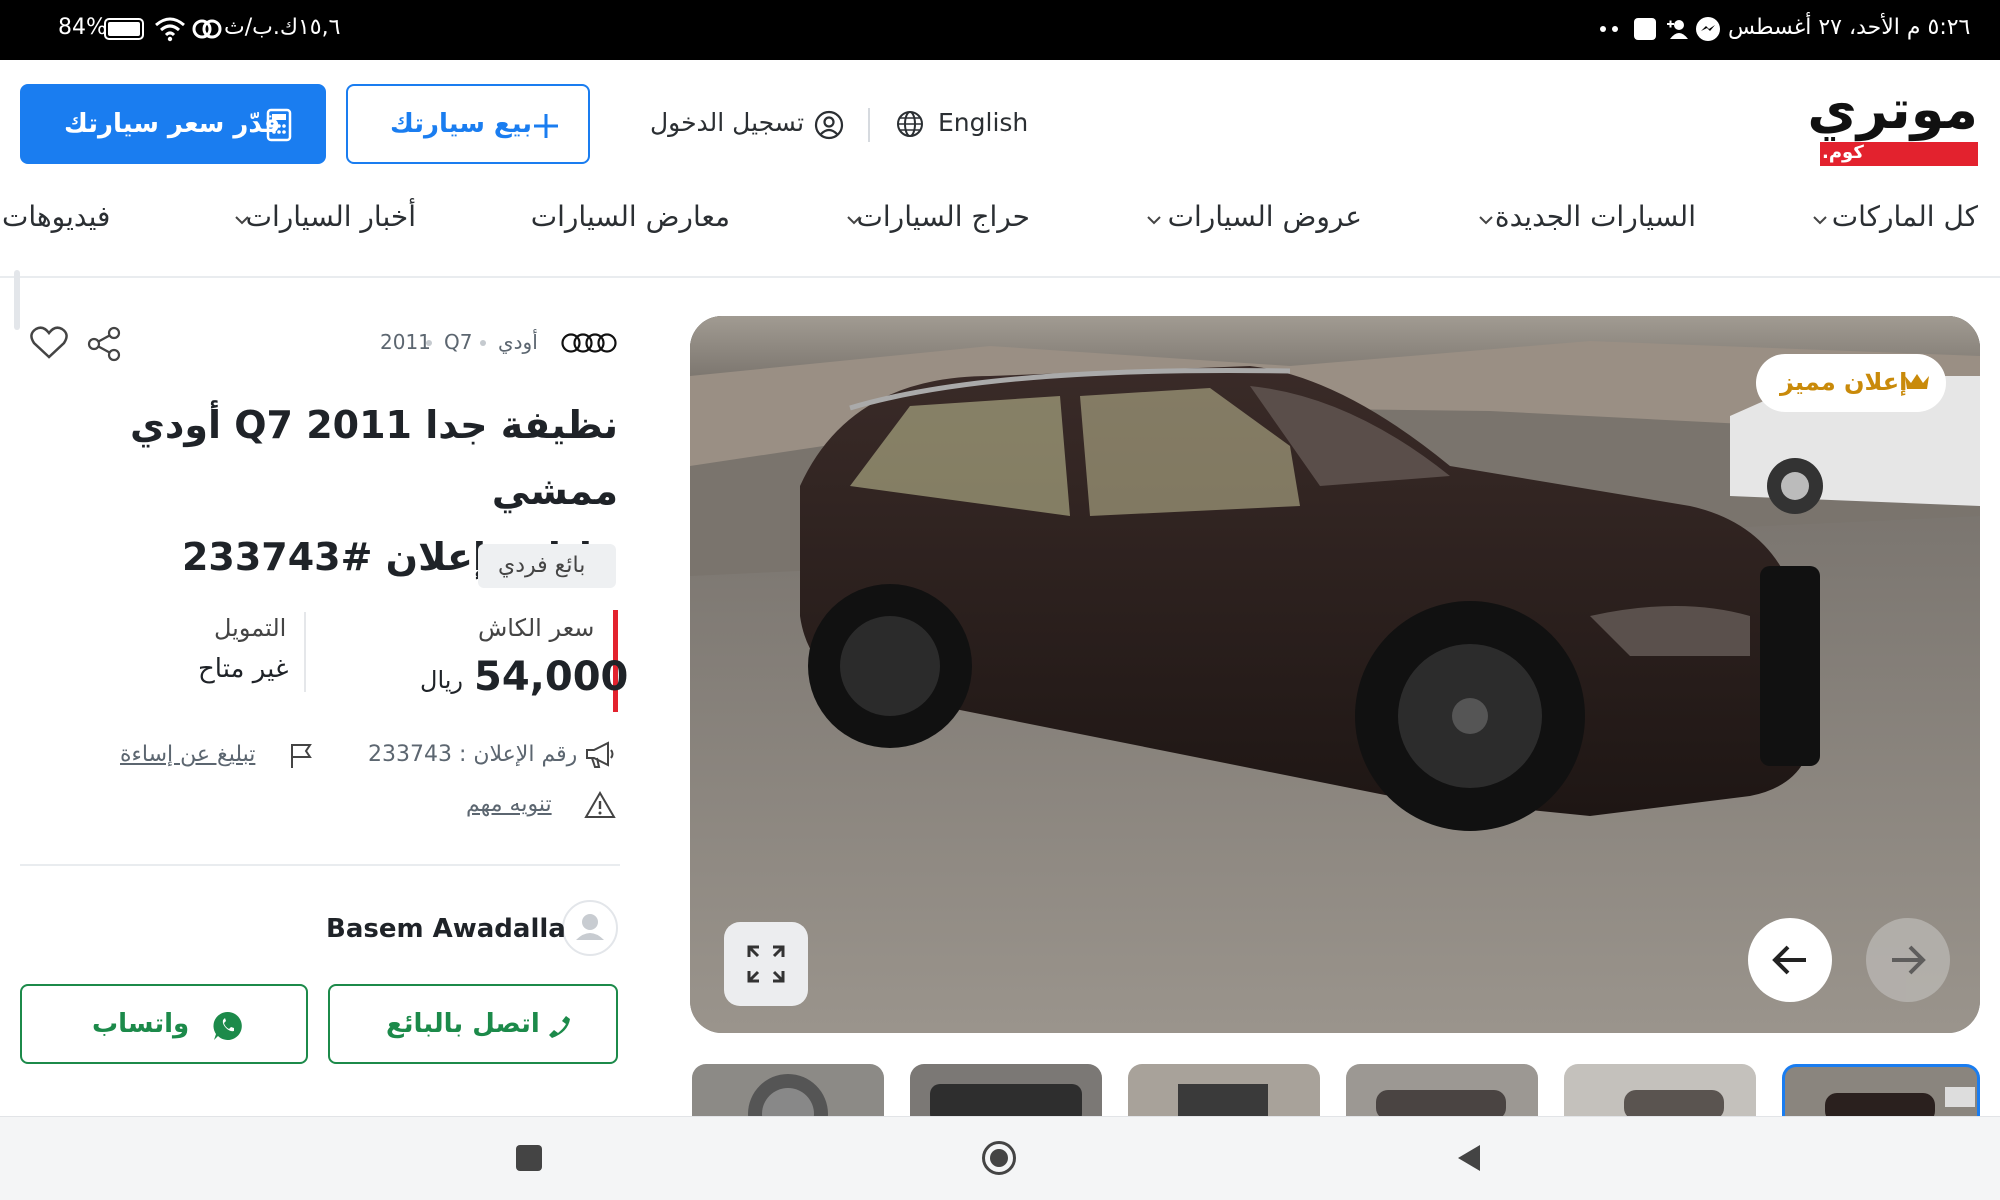  Describe the element at coordinates (869, 125) in the screenshot. I see `header-divider` at that location.